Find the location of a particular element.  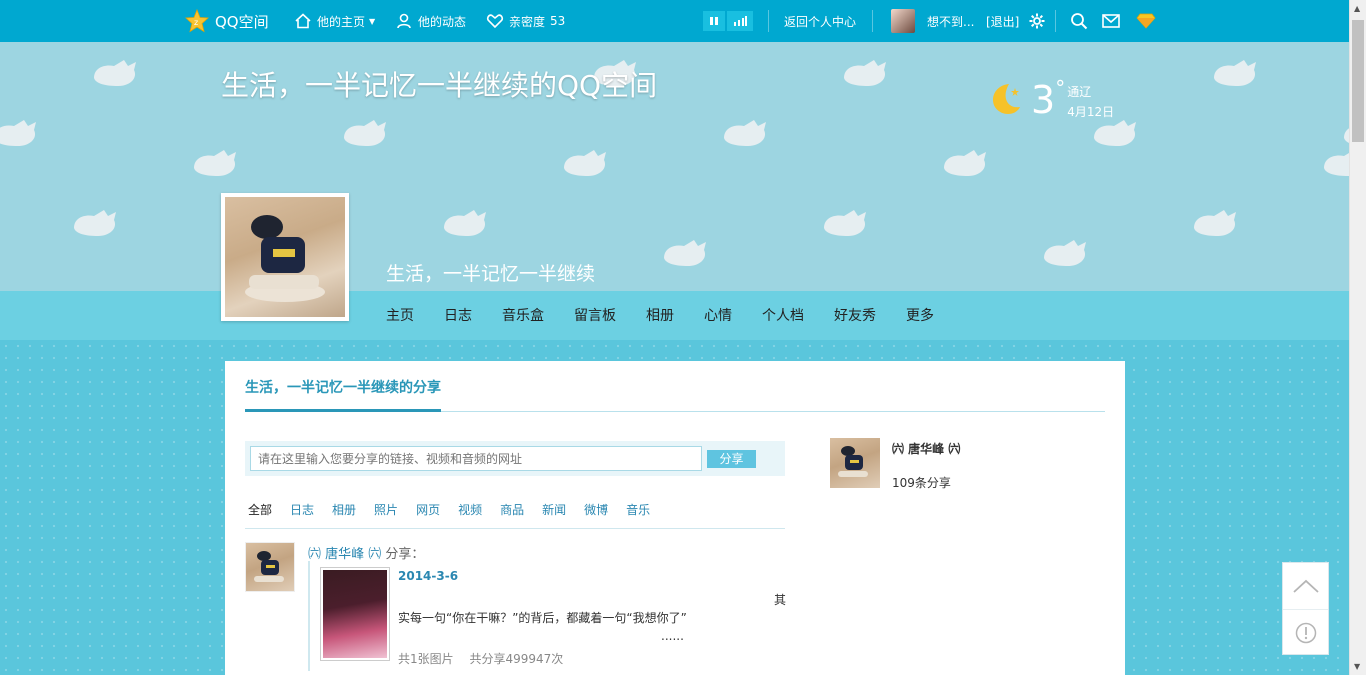

share-form: 分享 is located at coordinates (515, 458).